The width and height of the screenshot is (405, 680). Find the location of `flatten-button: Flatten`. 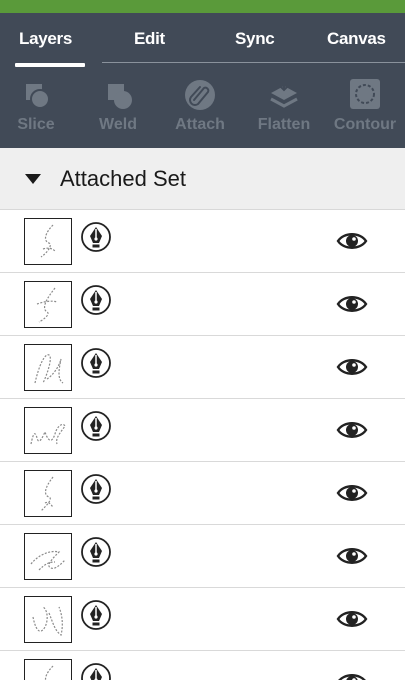

flatten-button: Flatten is located at coordinates (284, 110).